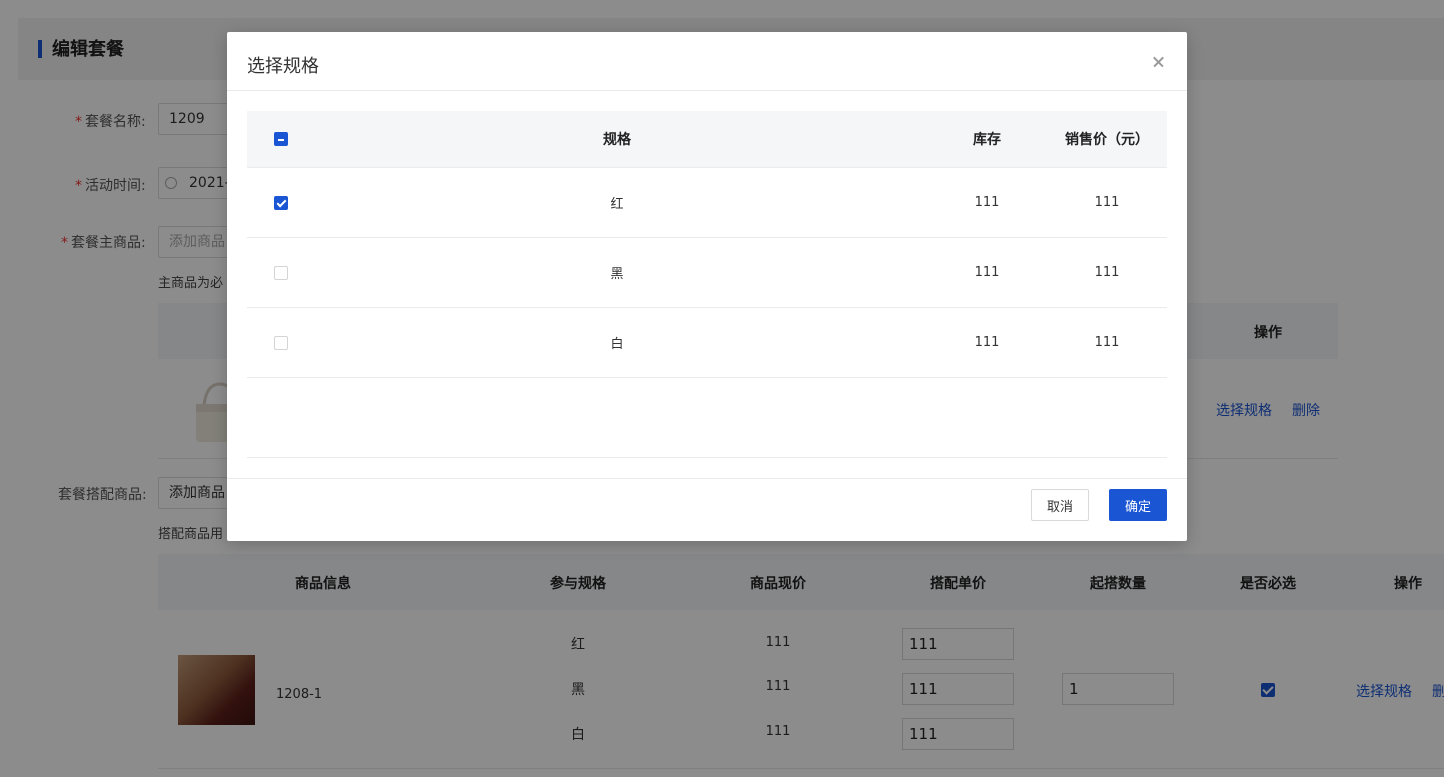 The image size is (1444, 777). I want to click on select-all-checkbox, so click(281, 139).